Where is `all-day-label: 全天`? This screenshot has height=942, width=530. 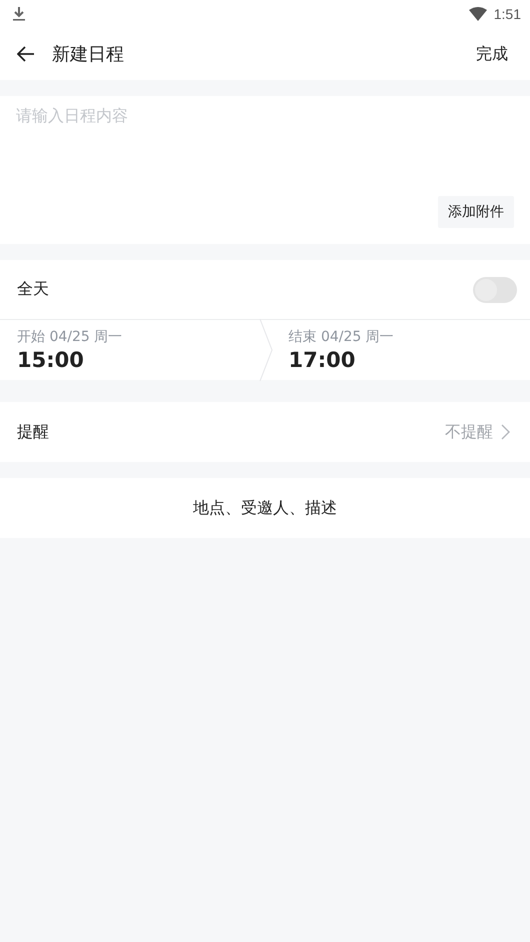
all-day-label: 全天 is located at coordinates (33, 289).